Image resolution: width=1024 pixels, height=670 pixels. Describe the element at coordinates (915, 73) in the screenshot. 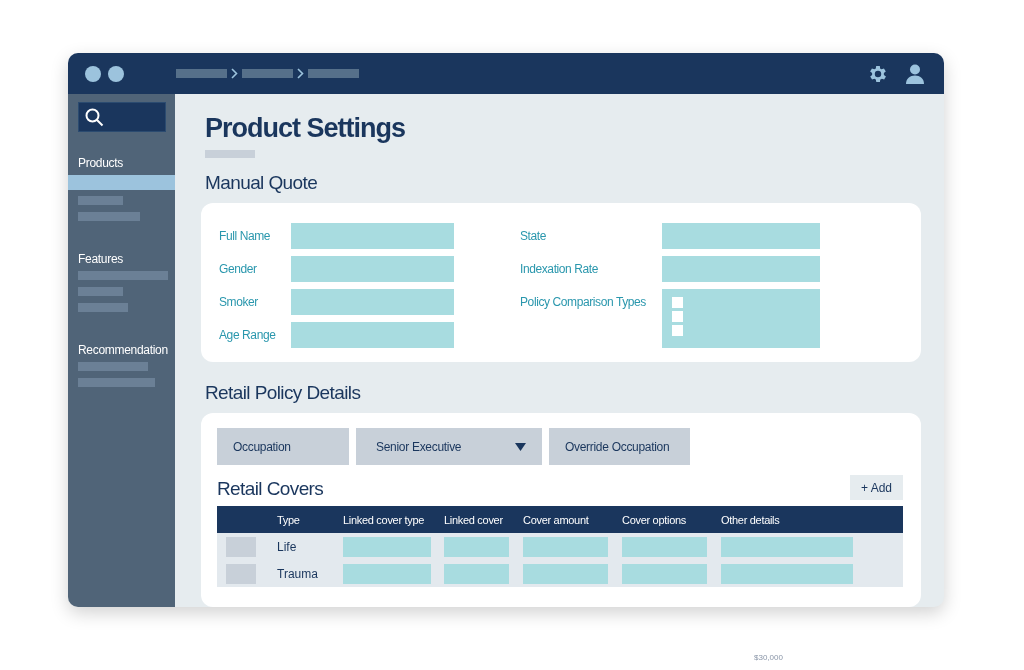

I see `user-icon` at that location.